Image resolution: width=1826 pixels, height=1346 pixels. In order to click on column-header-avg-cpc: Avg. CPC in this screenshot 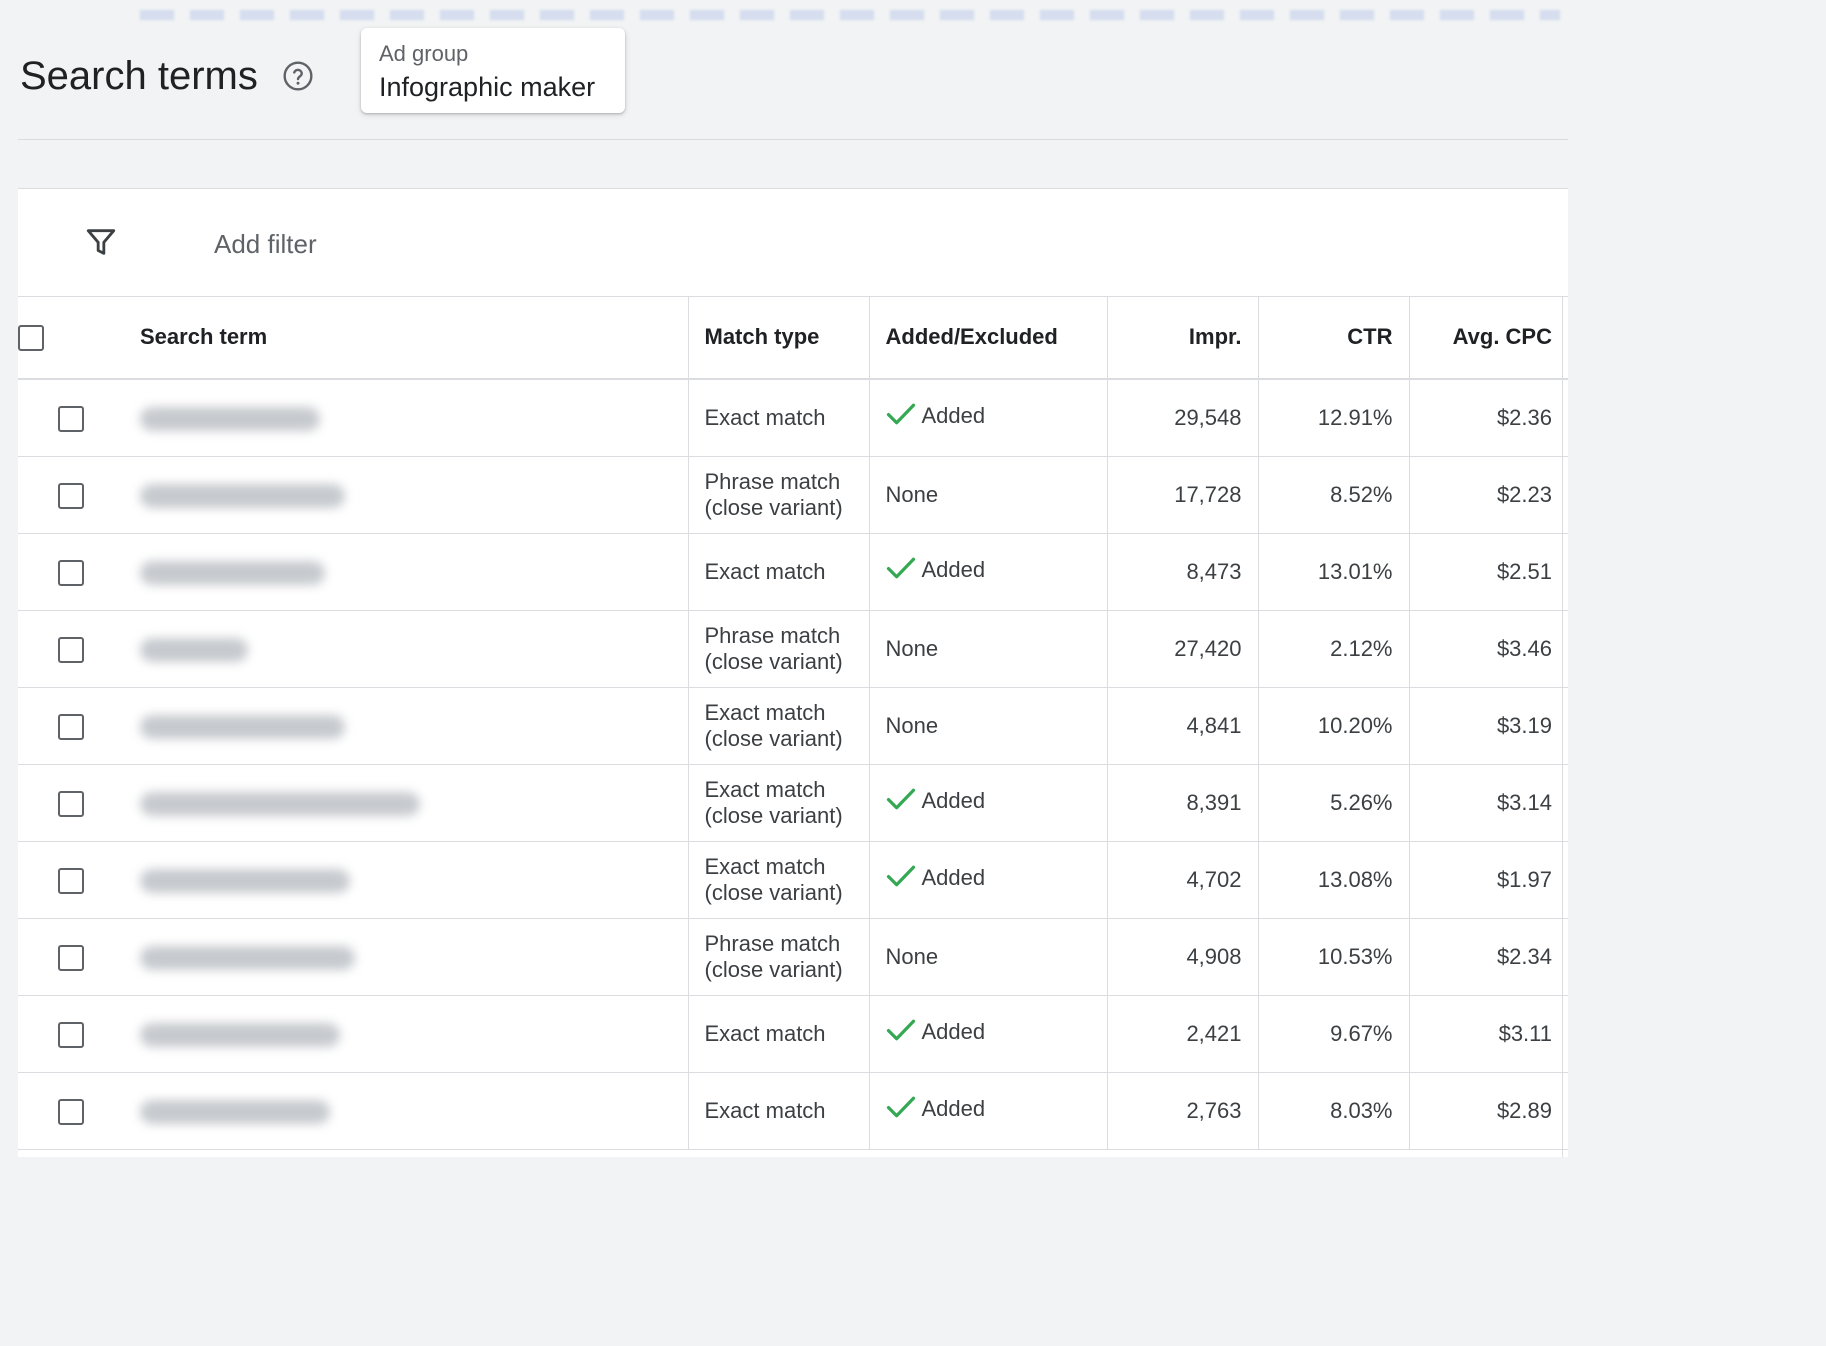, I will do `click(1488, 338)`.